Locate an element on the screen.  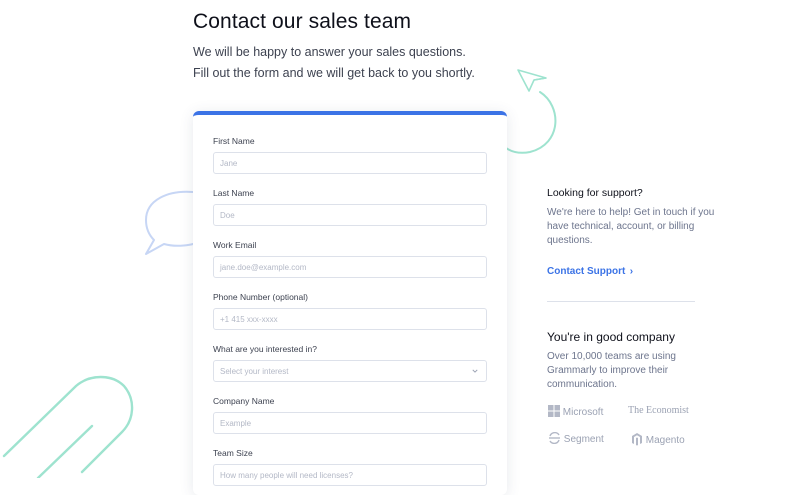
last-name-label: Last Name is located at coordinates (234, 193).